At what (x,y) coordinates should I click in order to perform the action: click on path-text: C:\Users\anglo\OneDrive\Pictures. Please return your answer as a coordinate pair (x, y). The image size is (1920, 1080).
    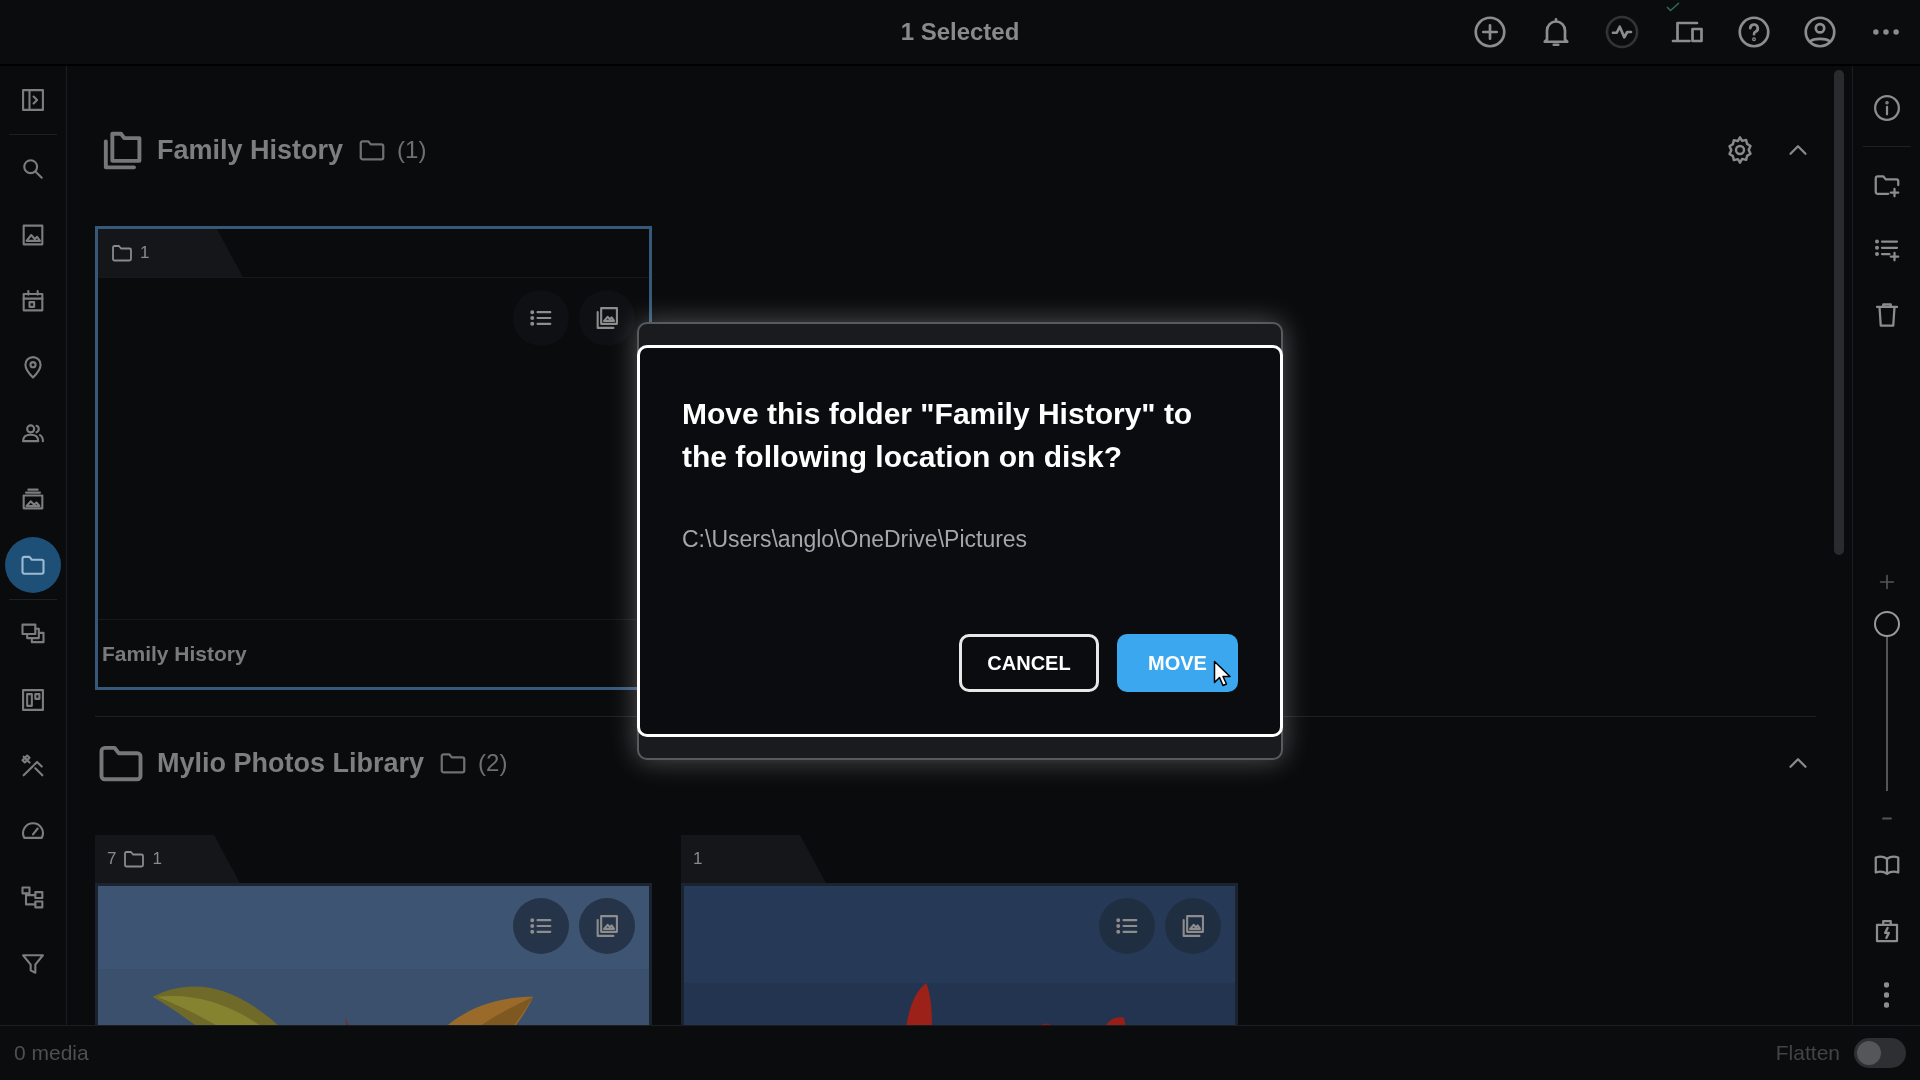
    Looking at the image, I should click on (855, 539).